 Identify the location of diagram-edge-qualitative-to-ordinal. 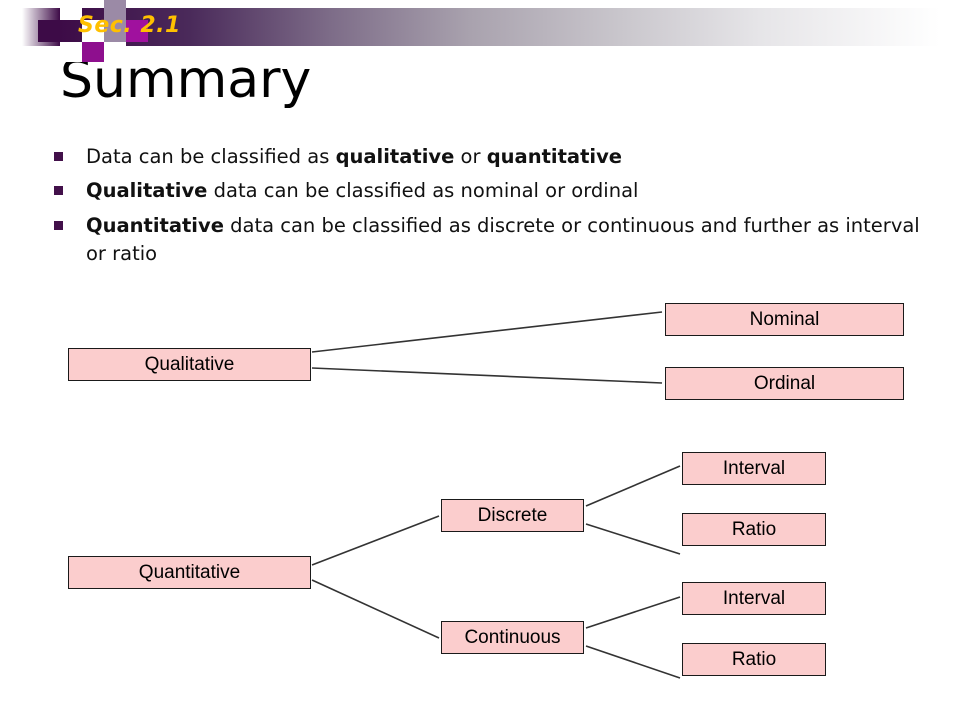
(487, 375).